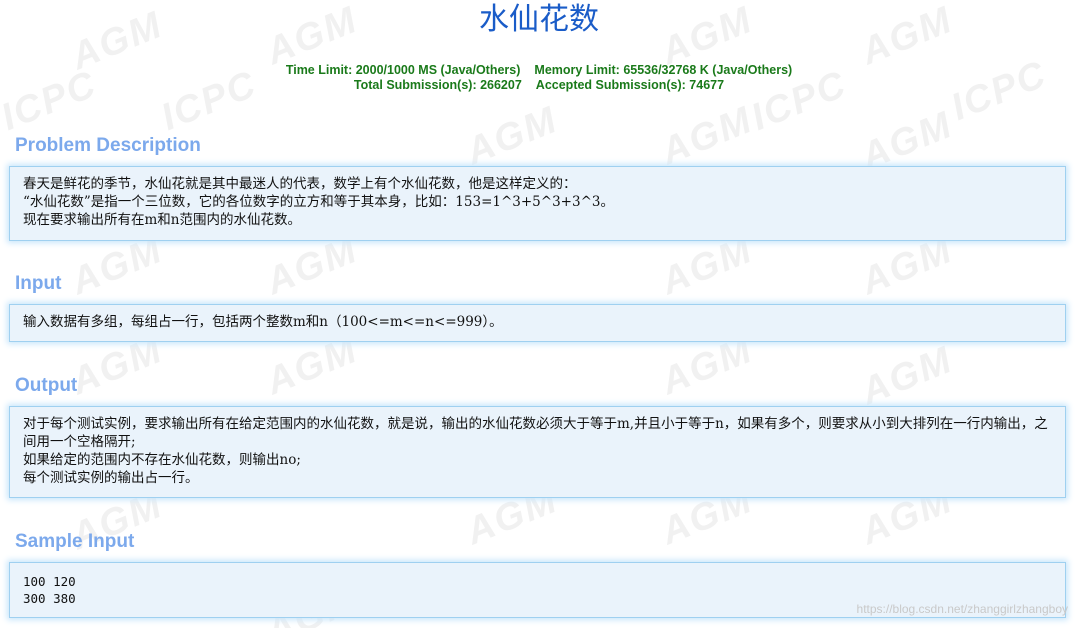 This screenshot has height=628, width=1078. Describe the element at coordinates (263, 322) in the screenshot. I see `input-line: 输入数据有多组，每组占一行，包括两个整数m和n（100<=m<=n<=999）。` at that location.